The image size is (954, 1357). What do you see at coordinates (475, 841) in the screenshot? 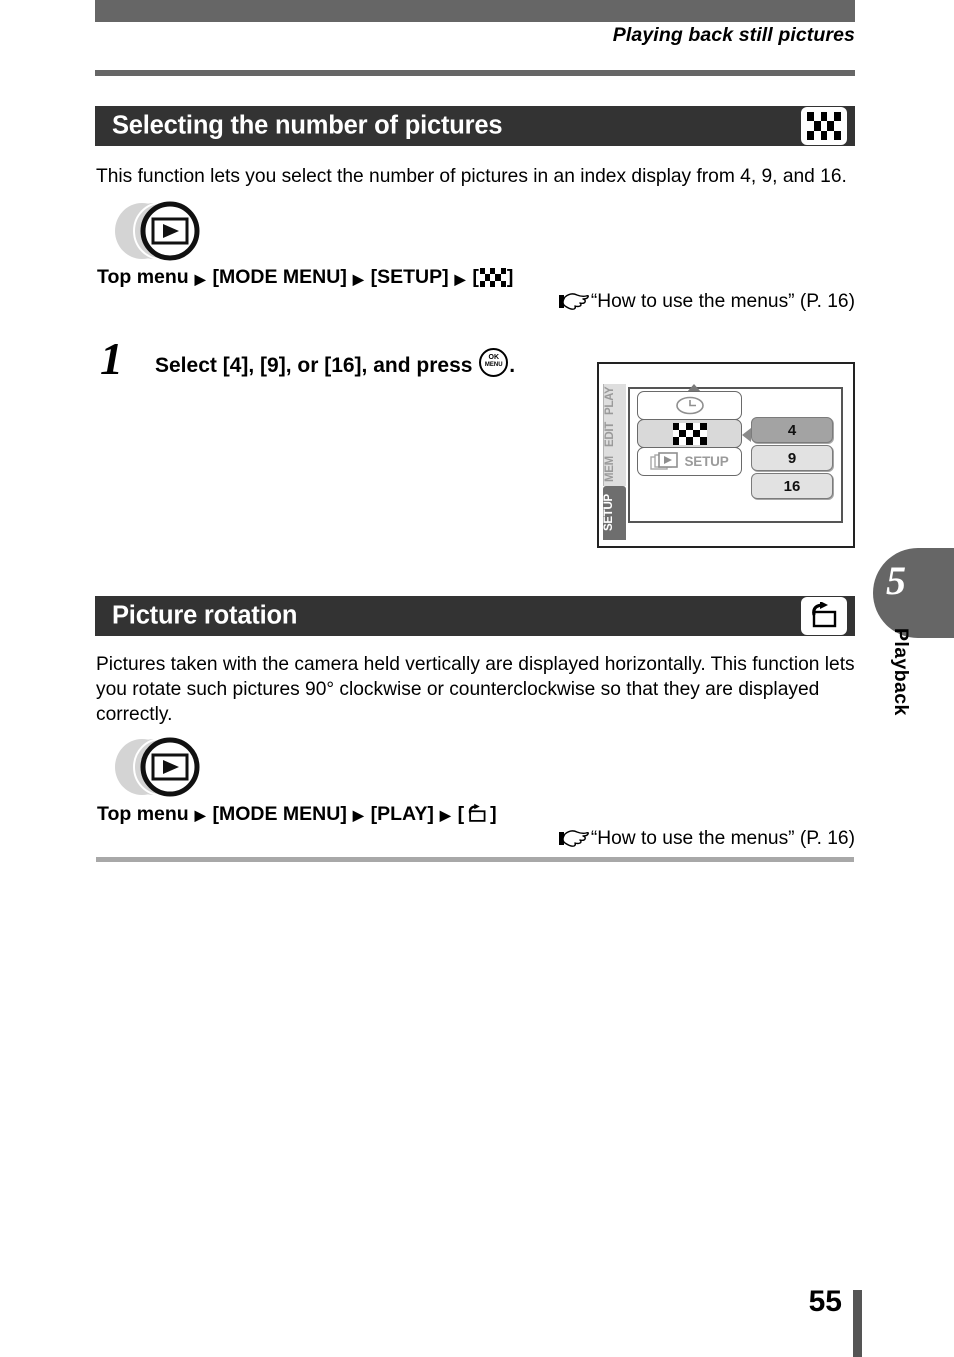
I see `reference-how-to-use-menus-2: “How to use the menus” (P. 16)` at bounding box center [475, 841].